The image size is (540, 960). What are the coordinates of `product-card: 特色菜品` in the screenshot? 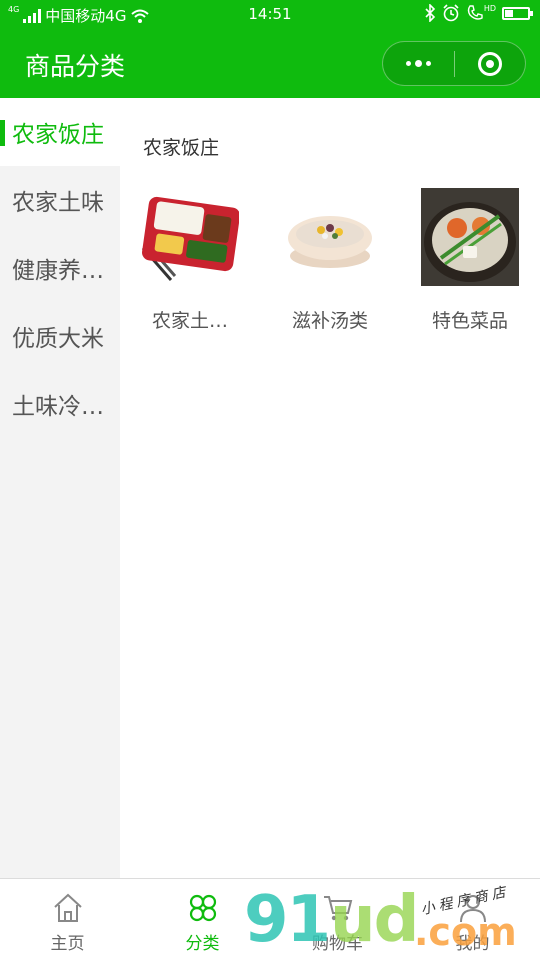 It's located at (470, 260).